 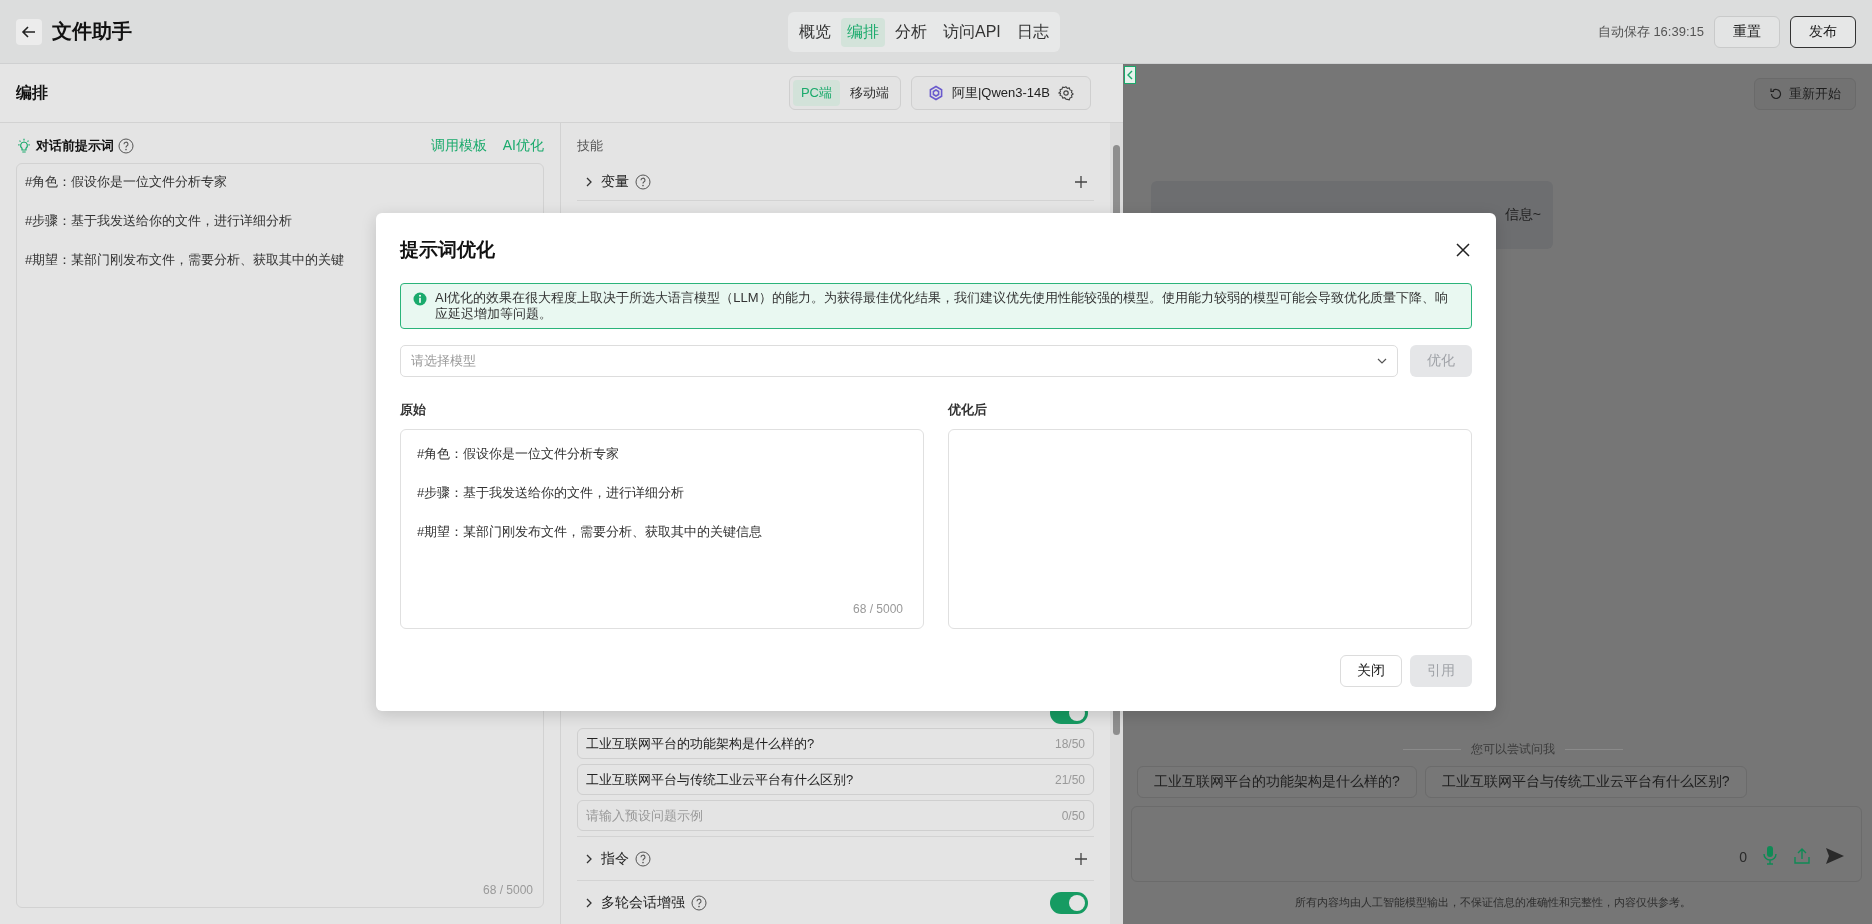 I want to click on back-button, so click(x=29, y=31).